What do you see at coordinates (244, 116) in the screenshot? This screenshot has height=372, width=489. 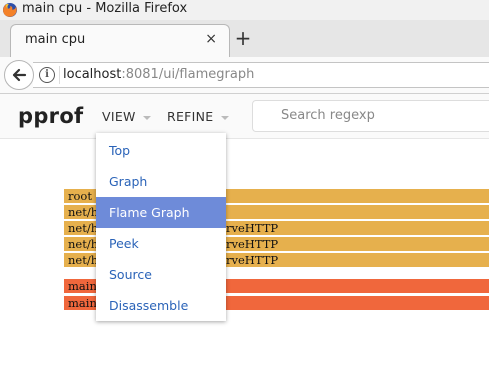 I see `pprof-header: pprof VIEW REFINE` at bounding box center [244, 116].